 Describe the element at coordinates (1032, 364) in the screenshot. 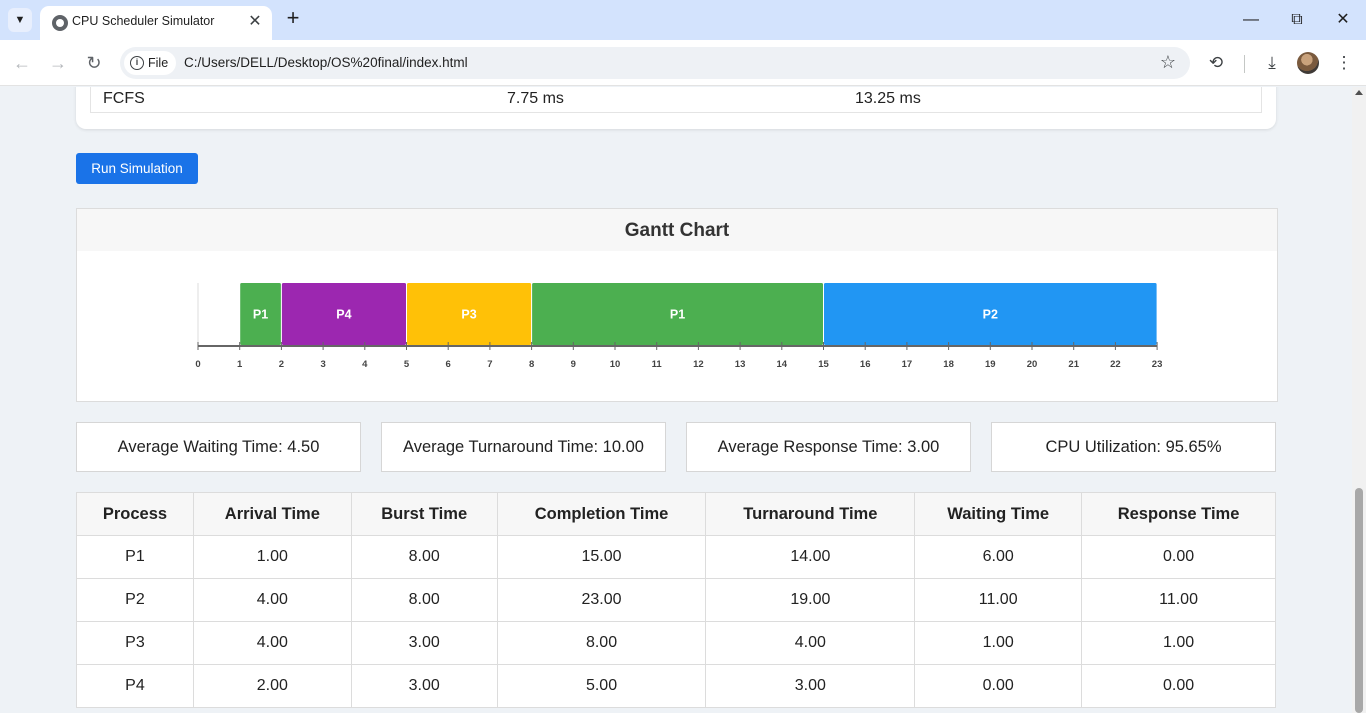

I see `gantt-tick-label: 20` at that location.